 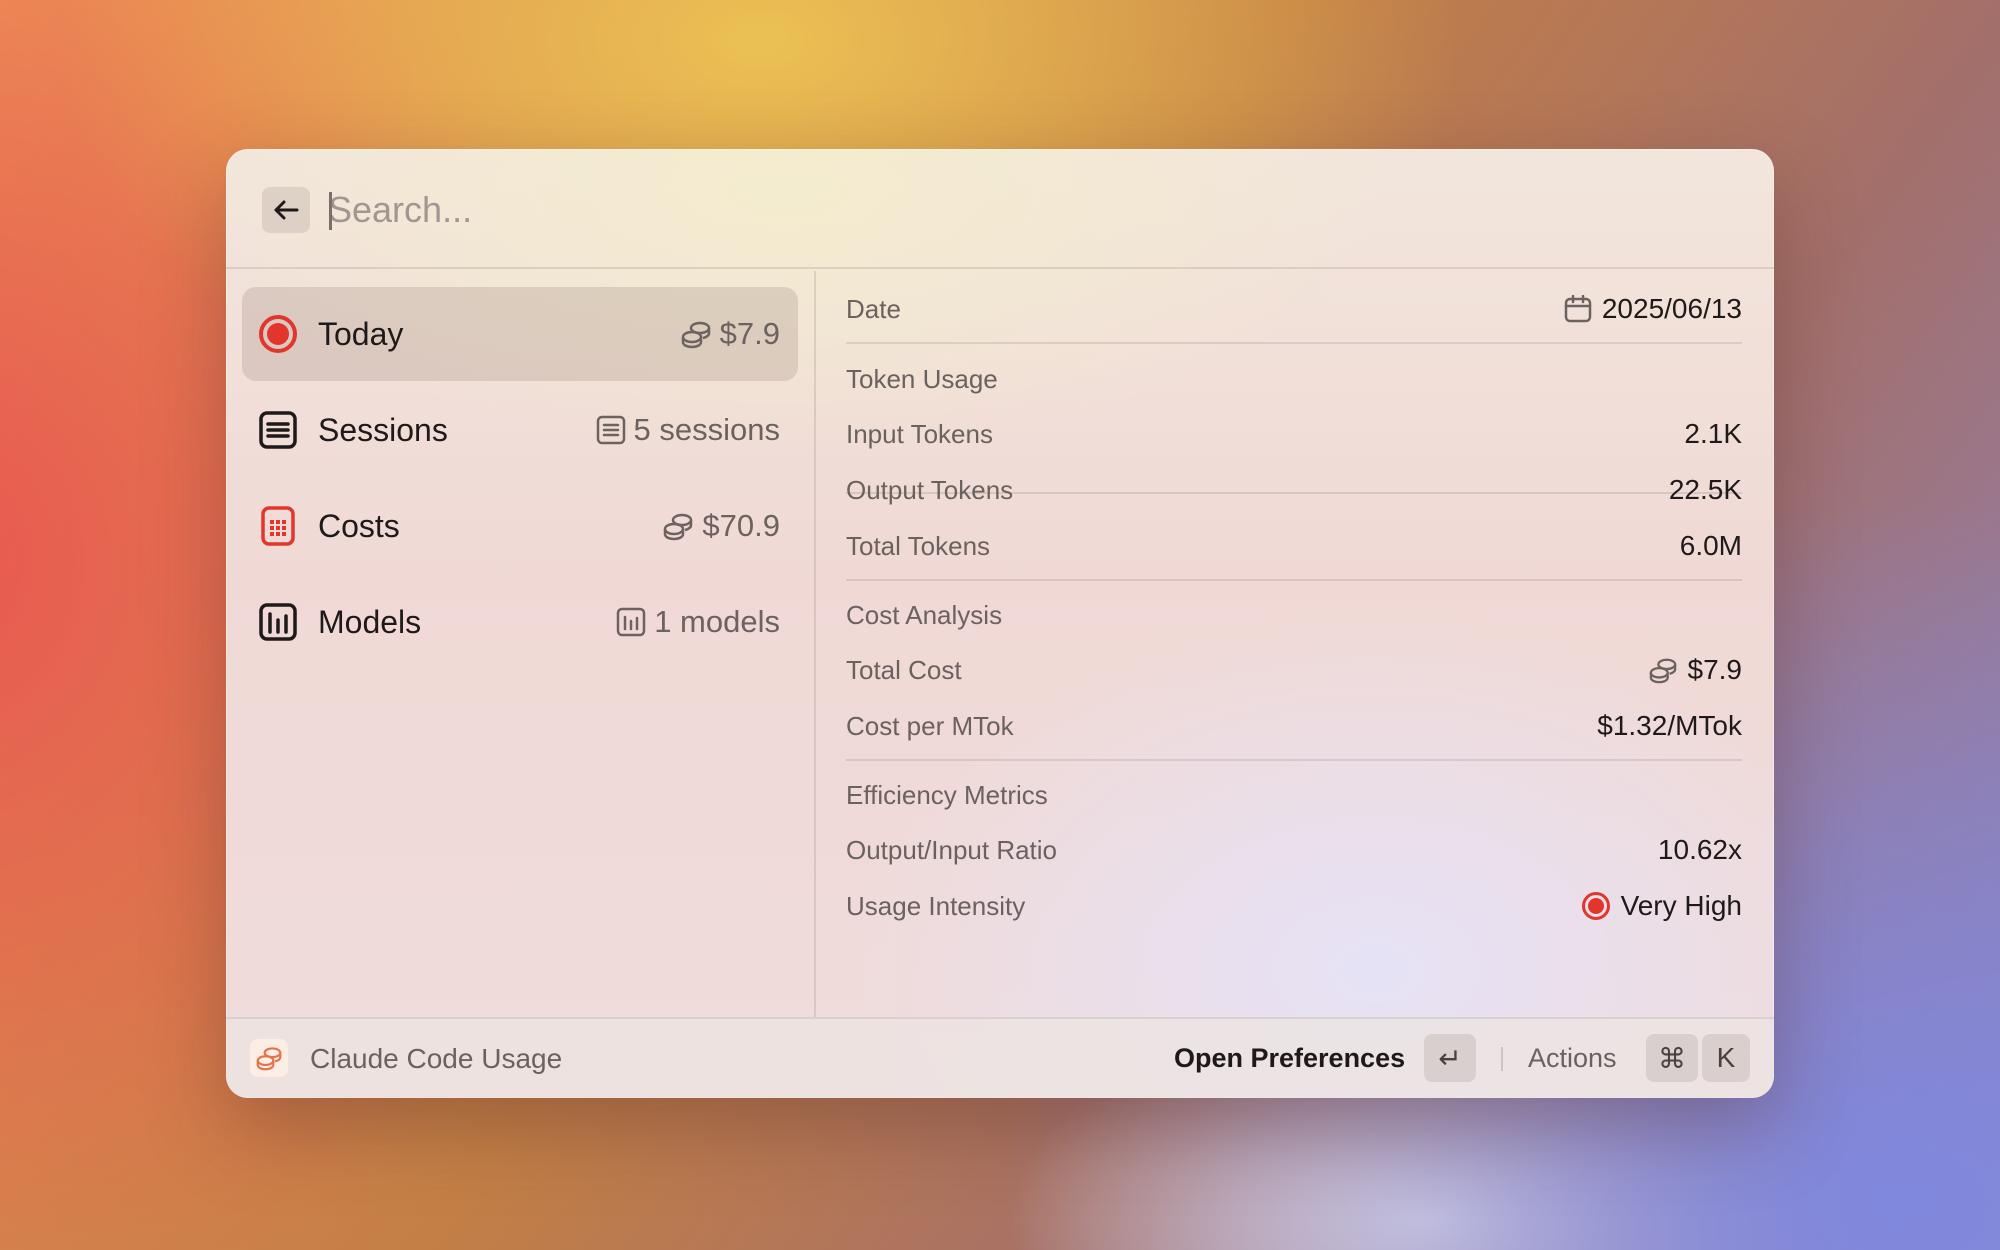 I want to click on list-item-accessory: 5 sessions, so click(x=688, y=430).